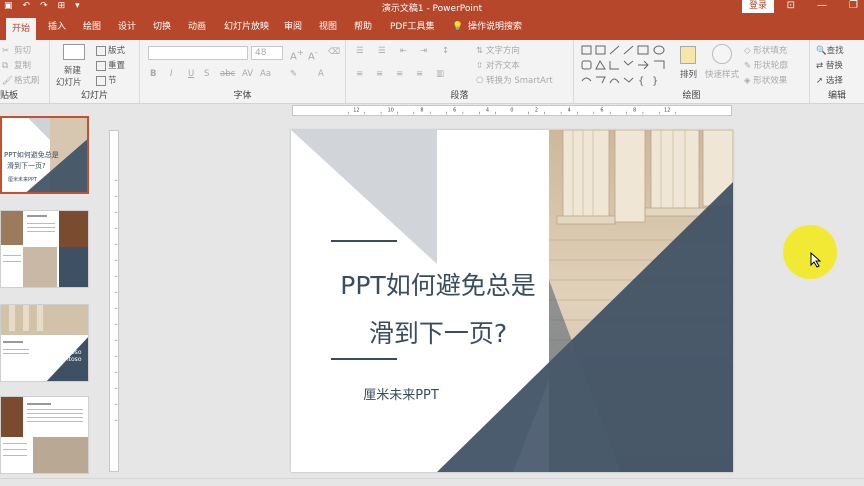  What do you see at coordinates (829, 65) in the screenshot?
I see `replace-button: ⇄ 替换` at bounding box center [829, 65].